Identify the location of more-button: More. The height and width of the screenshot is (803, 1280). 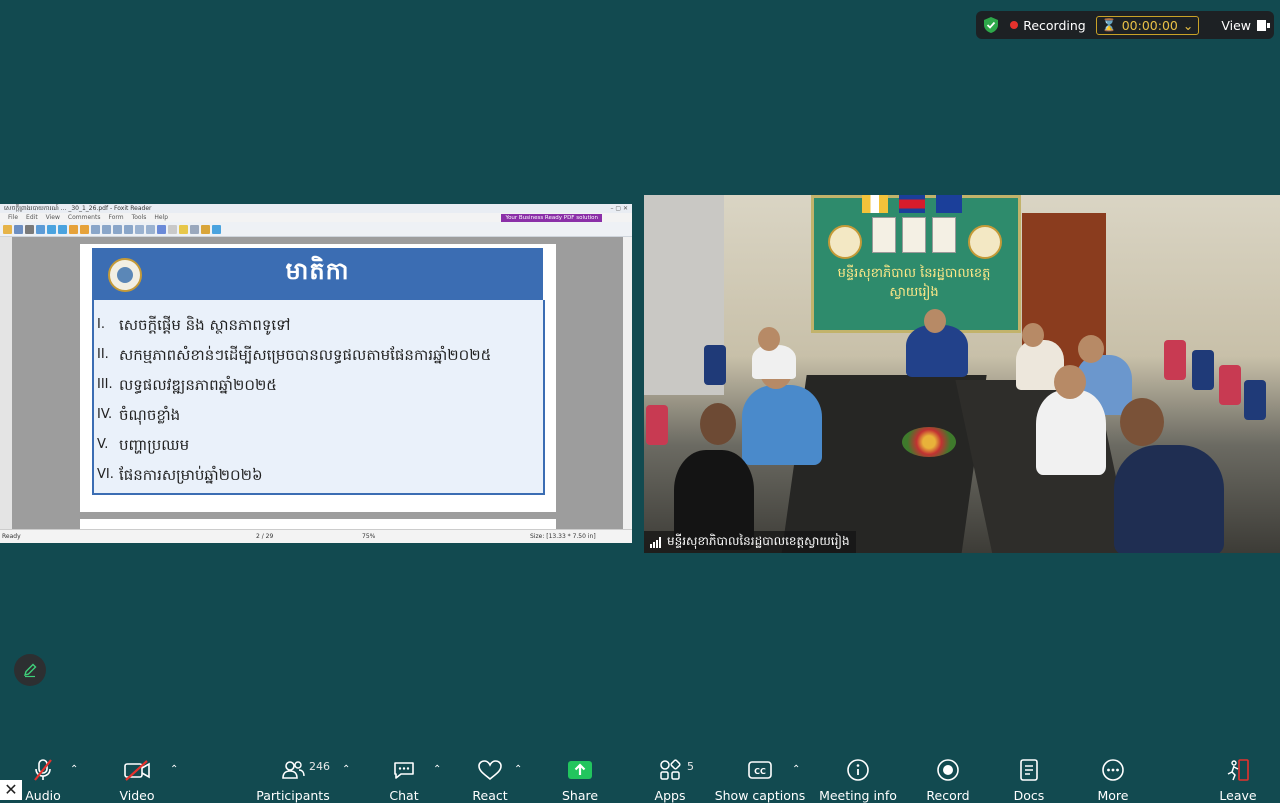
(1113, 780).